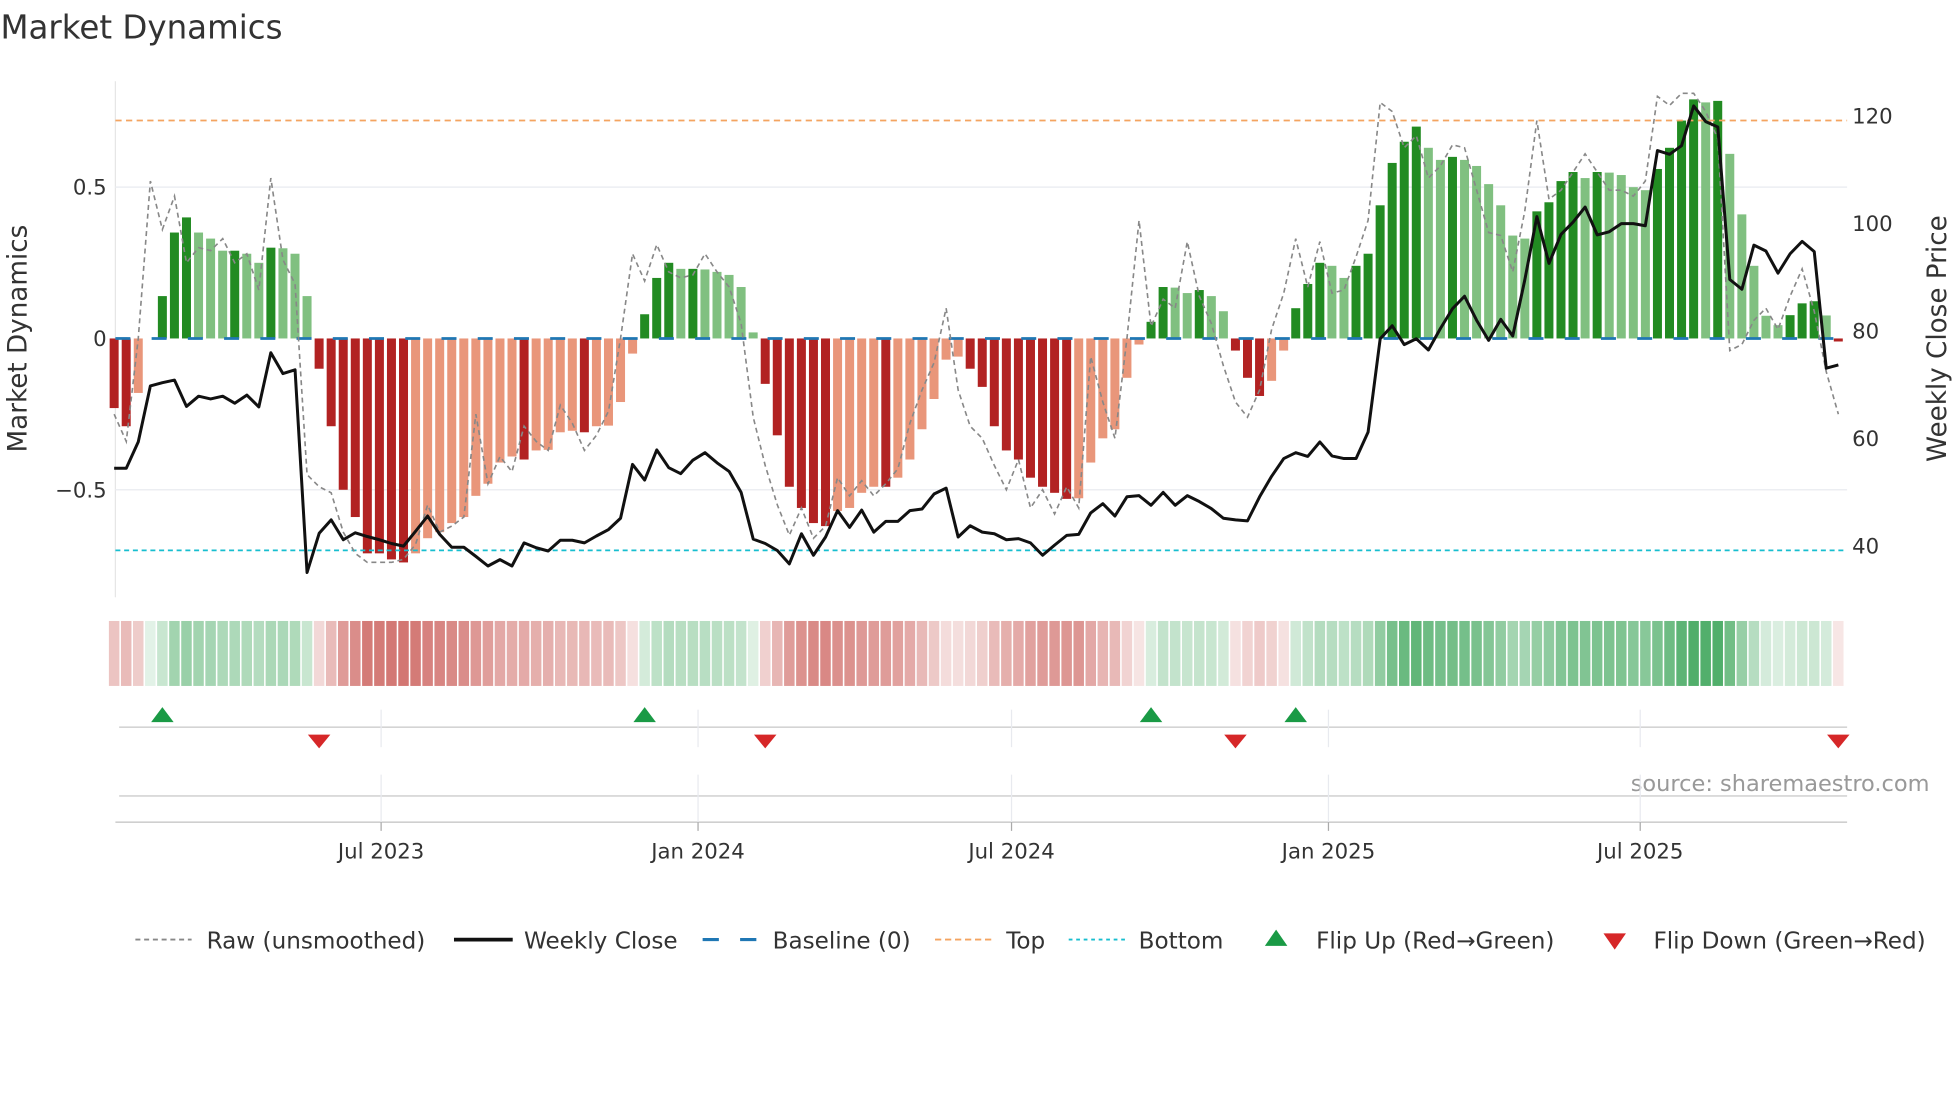 This screenshot has height=1102, width=1960. What do you see at coordinates (1872, 117) in the screenshot?
I see `y2-tick-label: 120` at bounding box center [1872, 117].